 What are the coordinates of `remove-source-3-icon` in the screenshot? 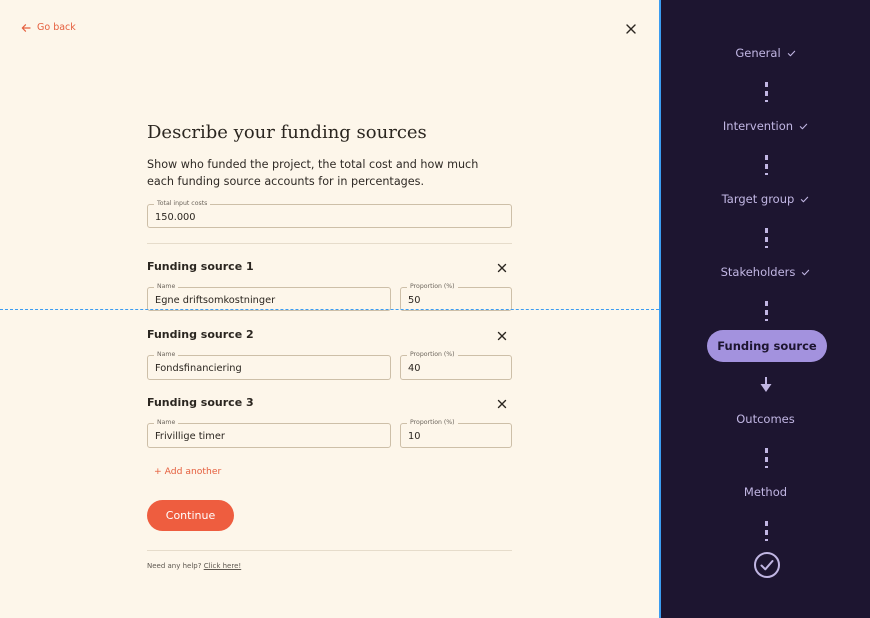 It's located at (502, 404).